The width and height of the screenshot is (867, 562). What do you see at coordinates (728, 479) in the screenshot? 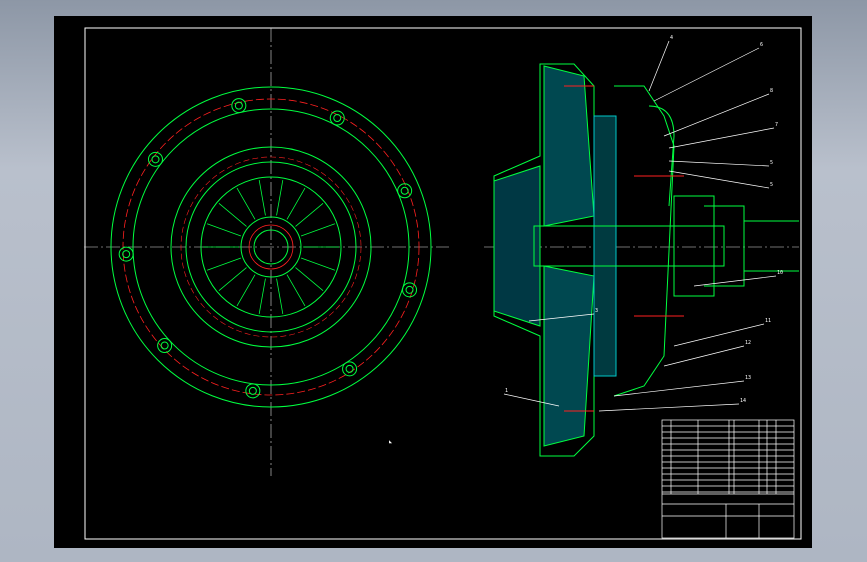
I see `title-block` at bounding box center [728, 479].